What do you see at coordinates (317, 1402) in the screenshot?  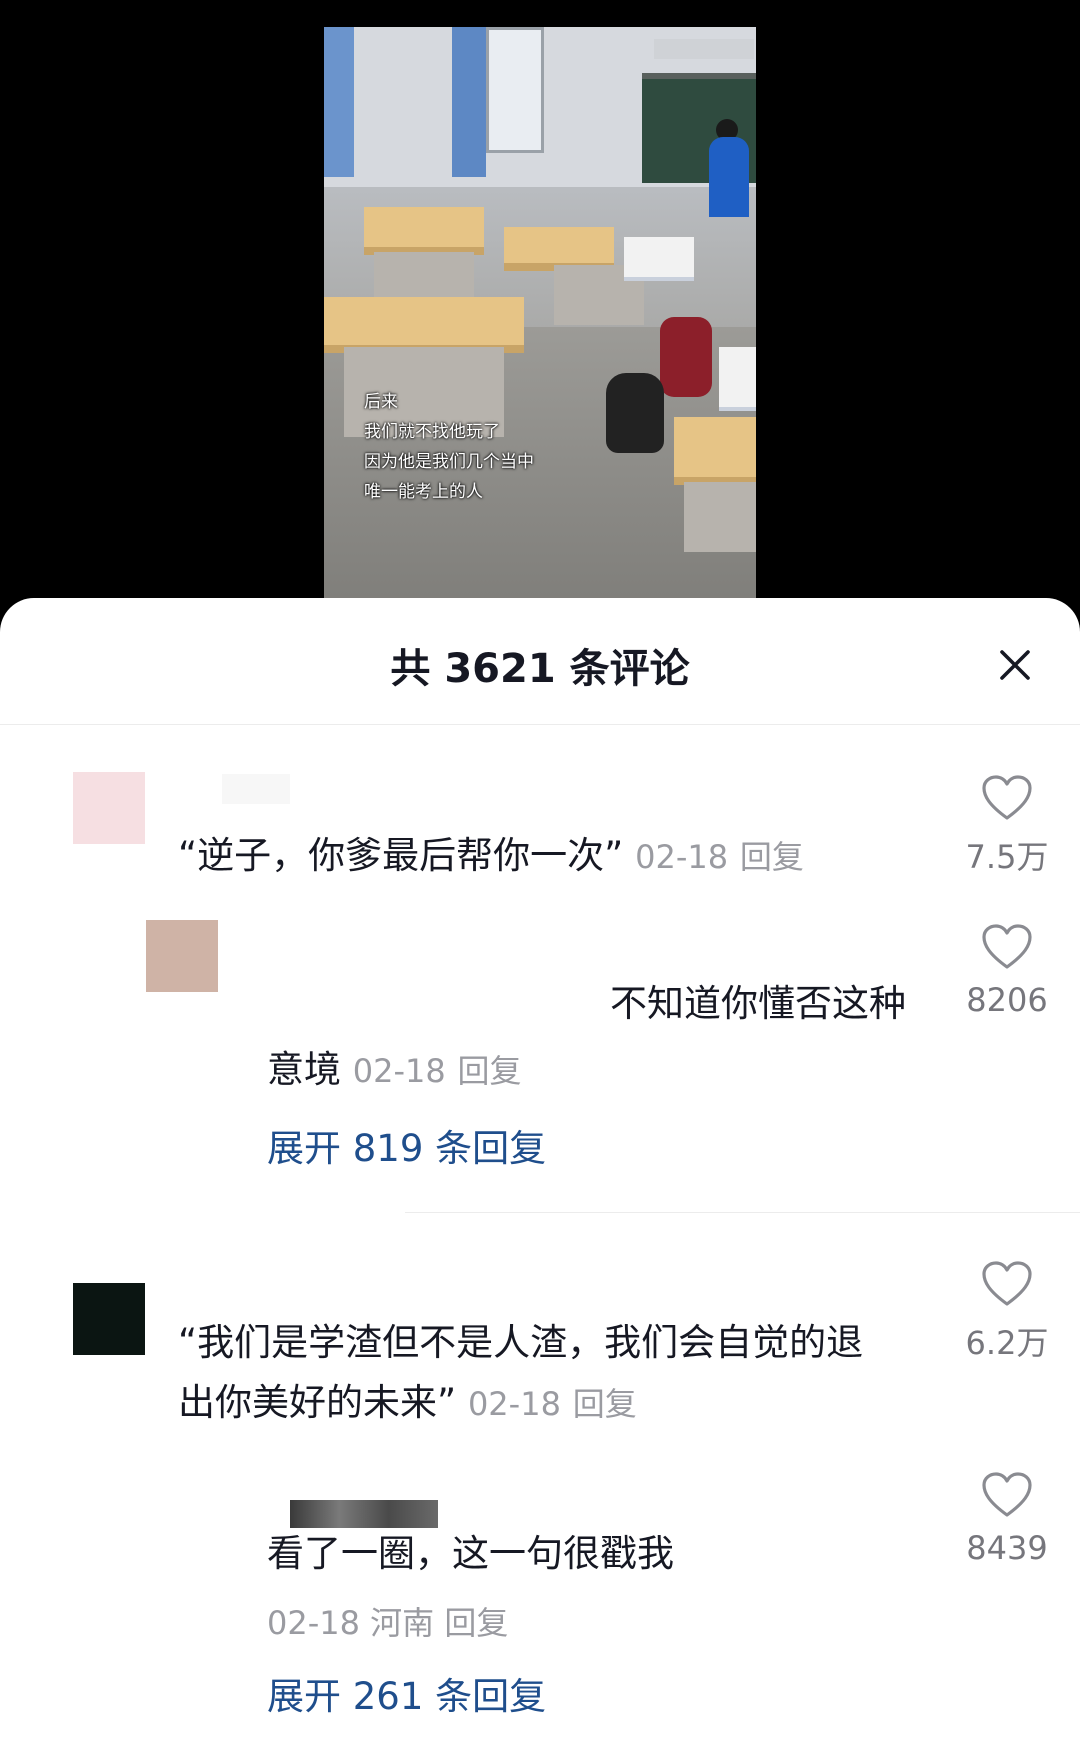 I see `comment-body: 出你美好的未来”` at bounding box center [317, 1402].